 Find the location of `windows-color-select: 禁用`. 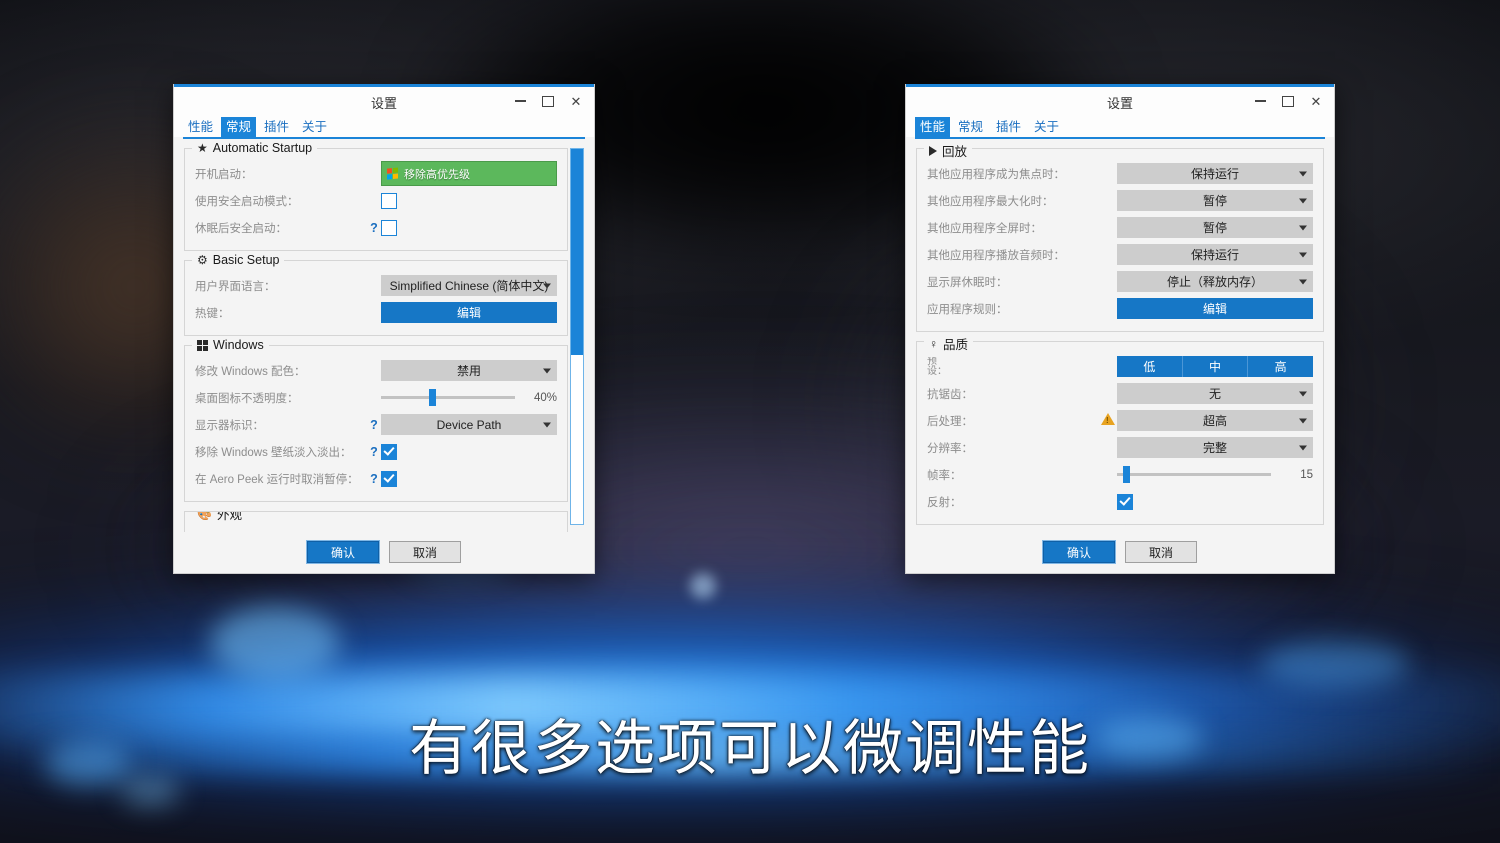

windows-color-select: 禁用 is located at coordinates (469, 370).